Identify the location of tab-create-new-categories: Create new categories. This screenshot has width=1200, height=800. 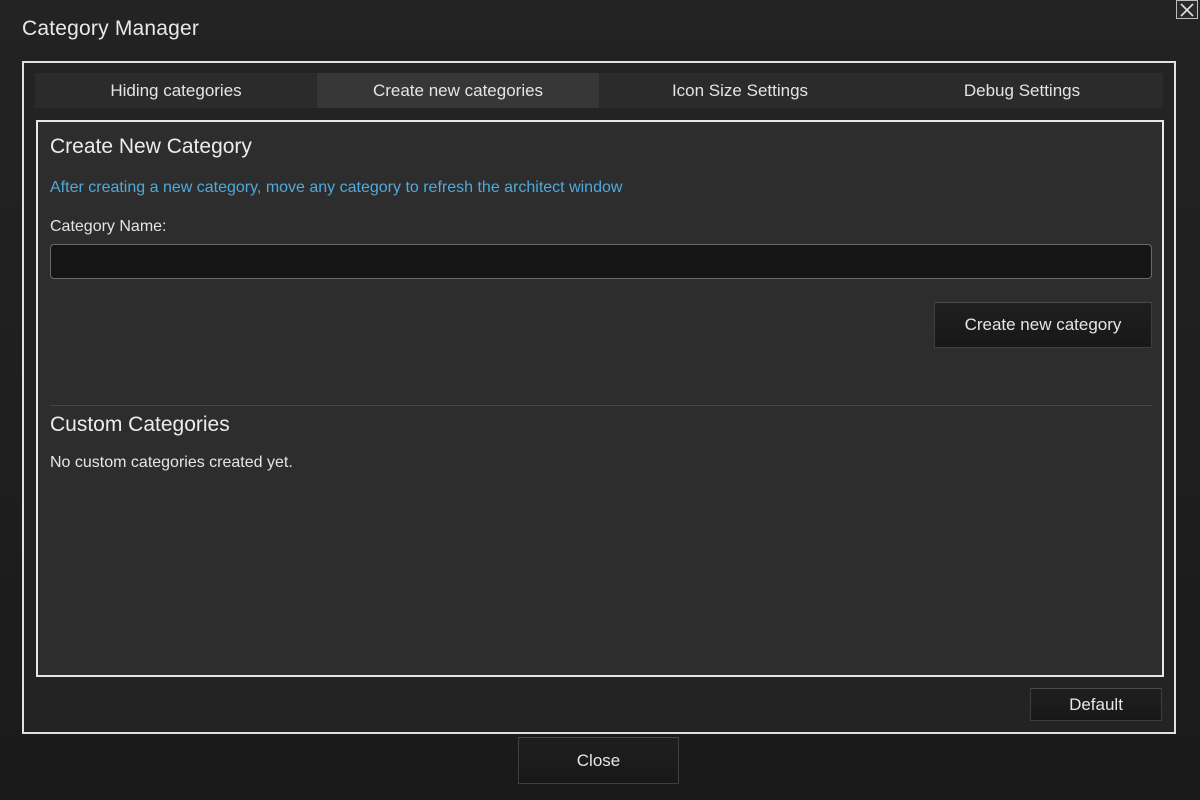
(458, 90).